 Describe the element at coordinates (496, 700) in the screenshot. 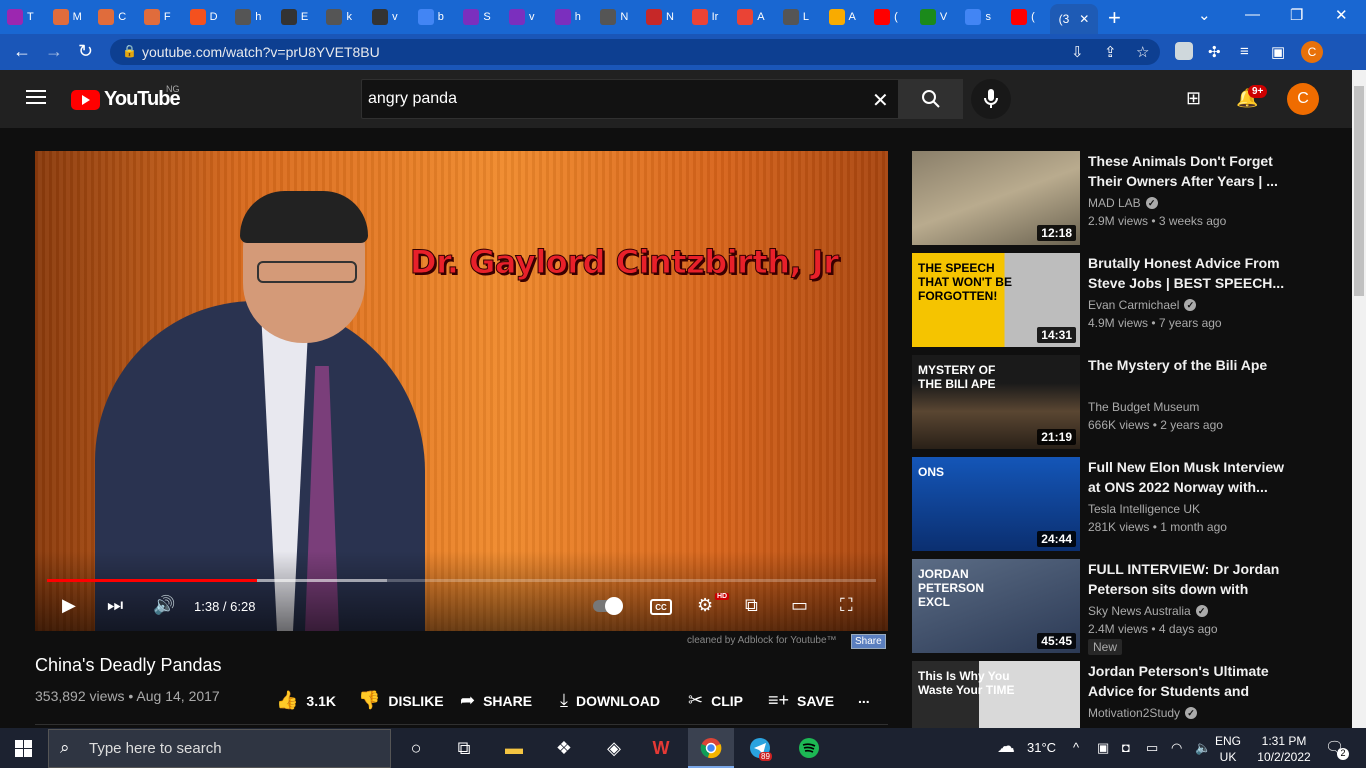

I see `share-button: ➦ SHARE` at that location.